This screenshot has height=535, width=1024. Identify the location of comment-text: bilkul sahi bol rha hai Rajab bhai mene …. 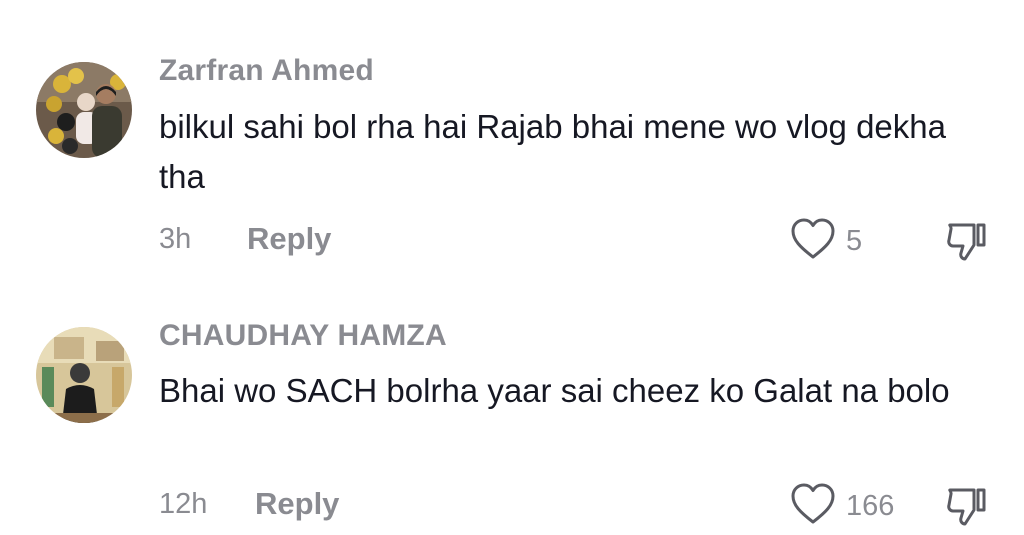
(552, 151).